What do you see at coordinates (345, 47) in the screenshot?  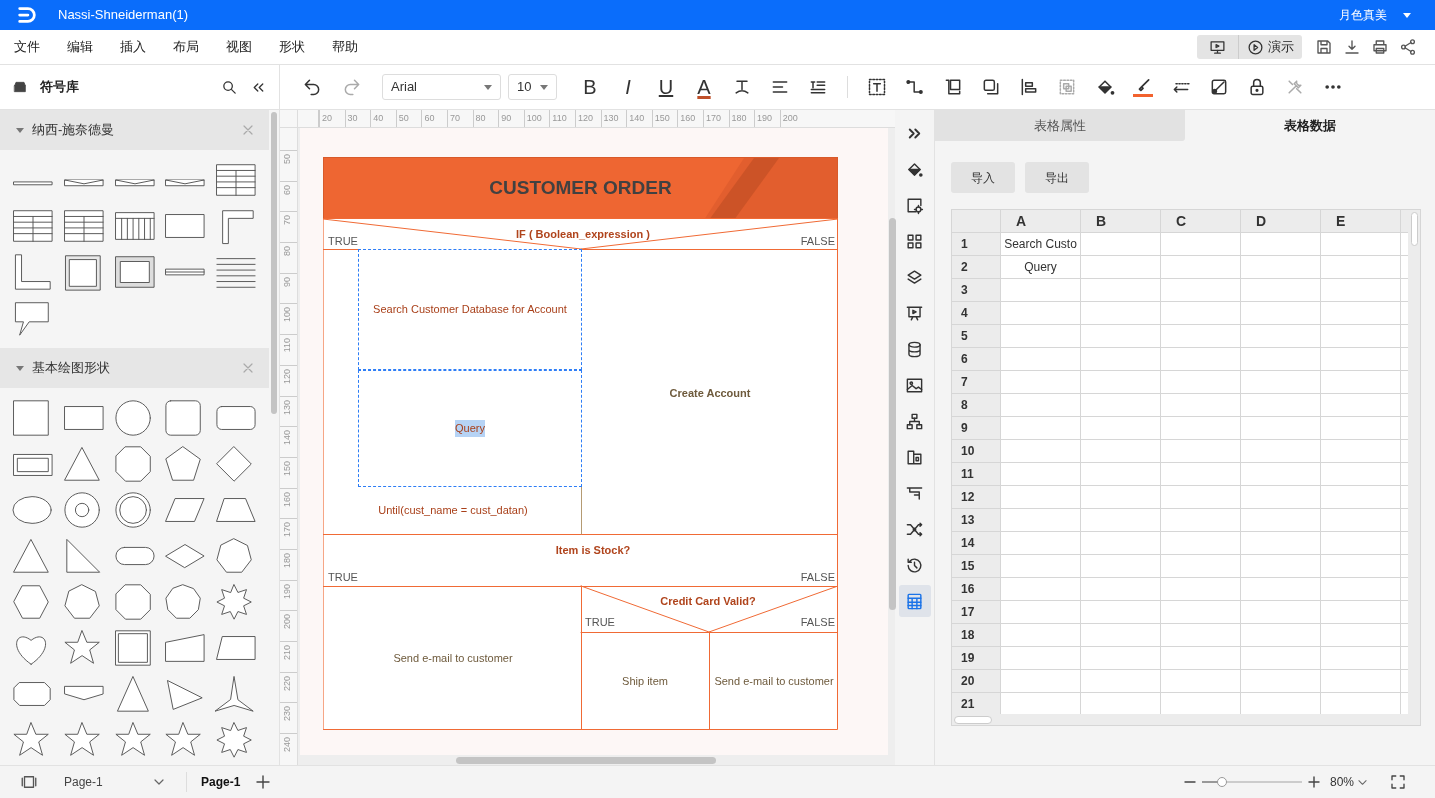 I see `menu-item: 帮助` at bounding box center [345, 47].